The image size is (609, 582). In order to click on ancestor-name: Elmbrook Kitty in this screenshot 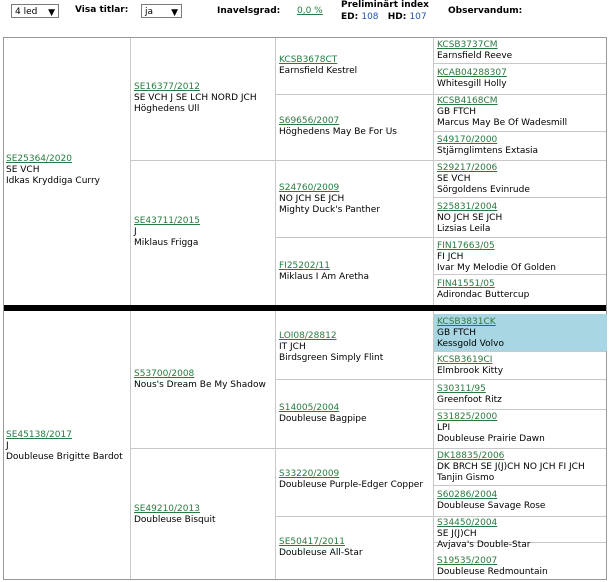, I will do `click(470, 371)`.